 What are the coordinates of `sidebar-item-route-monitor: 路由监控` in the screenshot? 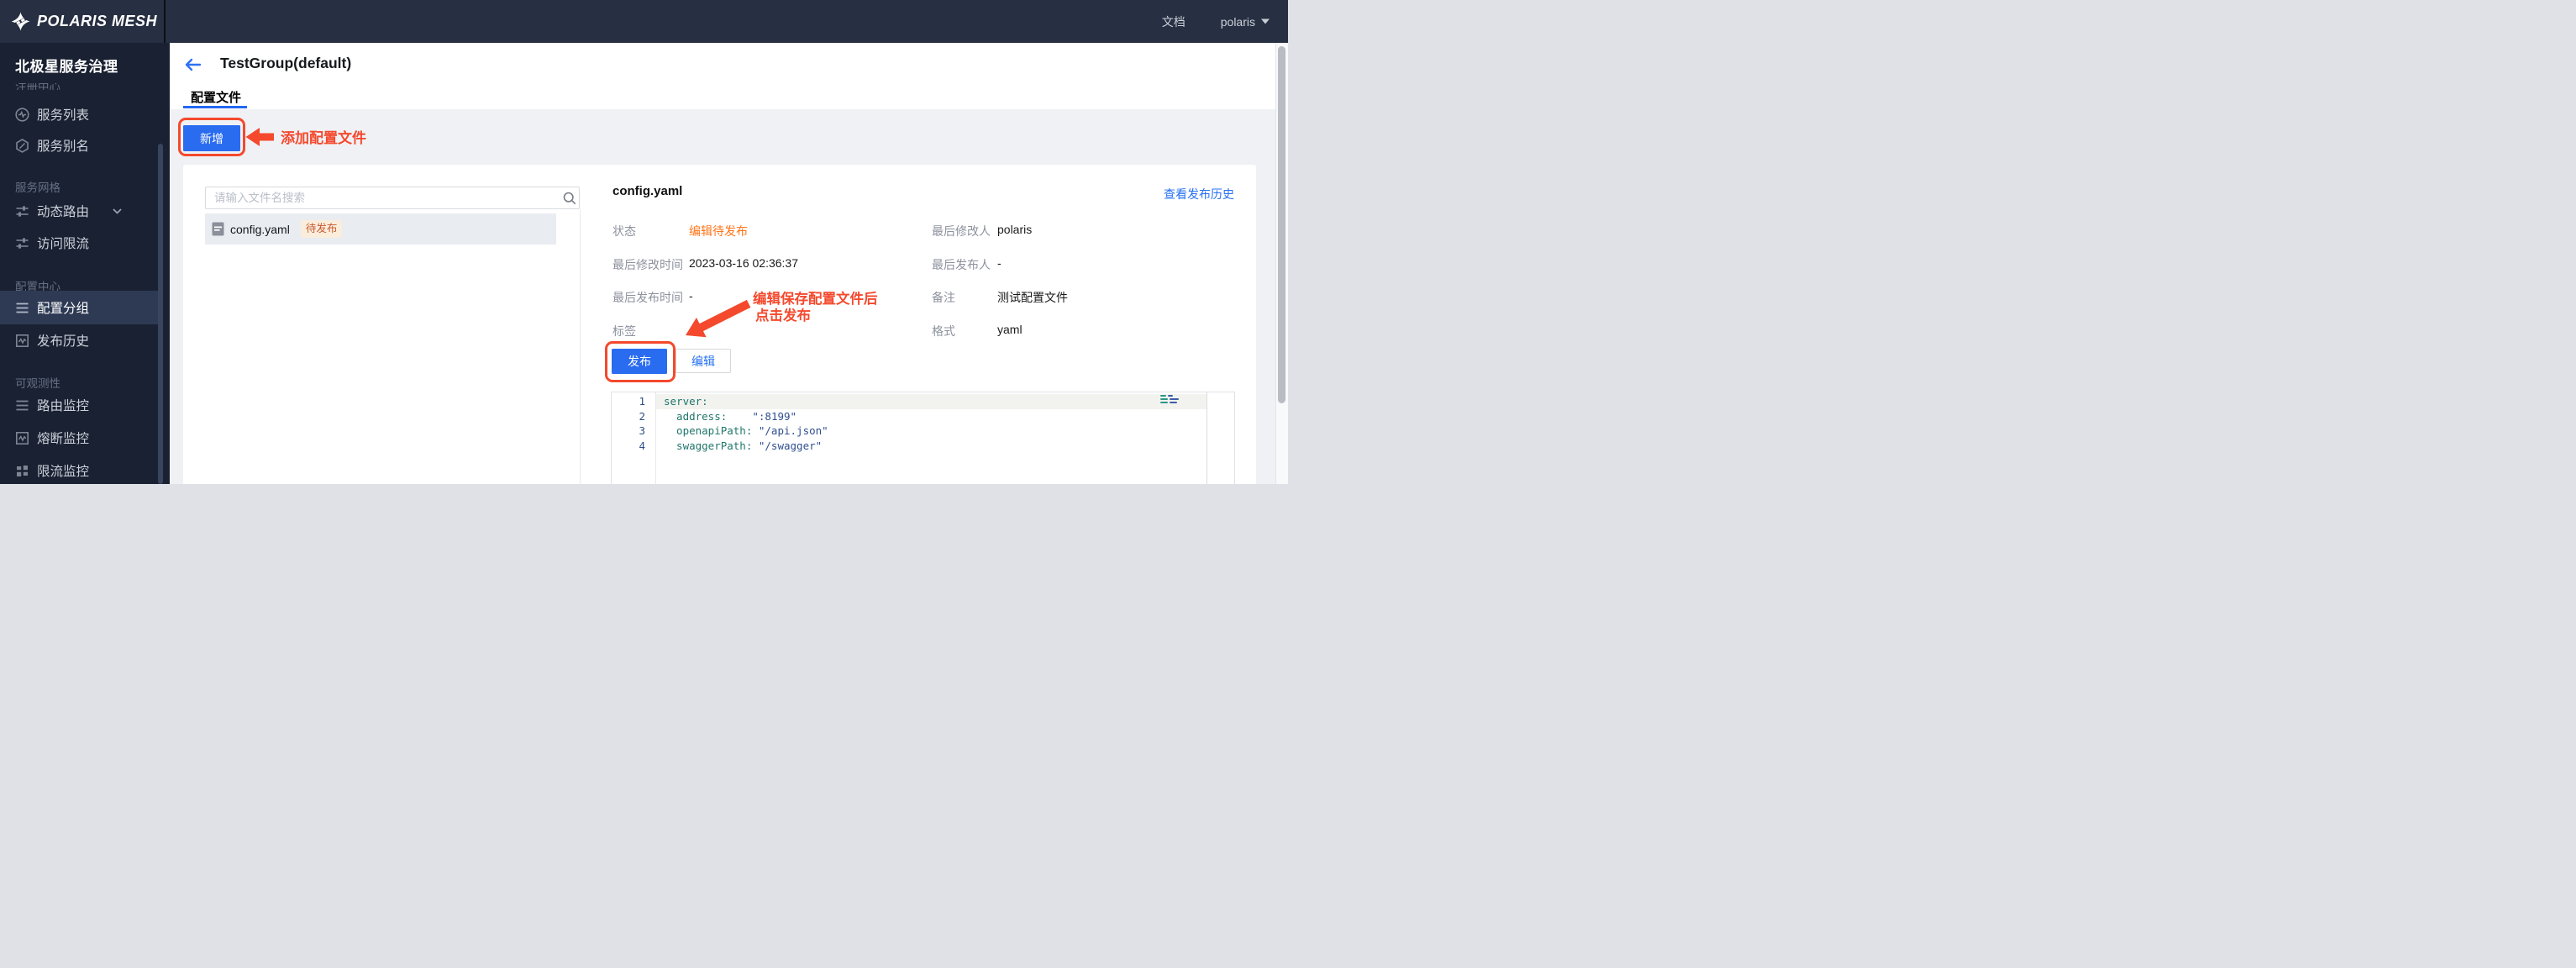 It's located at (79, 405).